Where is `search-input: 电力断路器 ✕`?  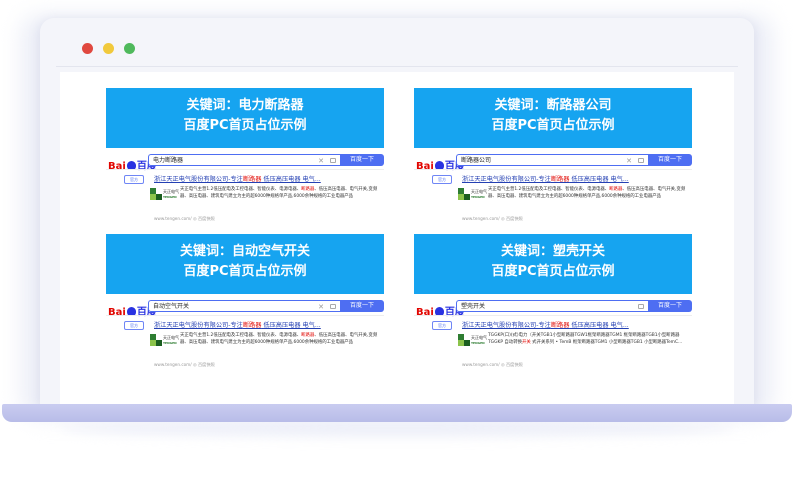
search-input: 电力断路器 ✕ is located at coordinates (244, 160).